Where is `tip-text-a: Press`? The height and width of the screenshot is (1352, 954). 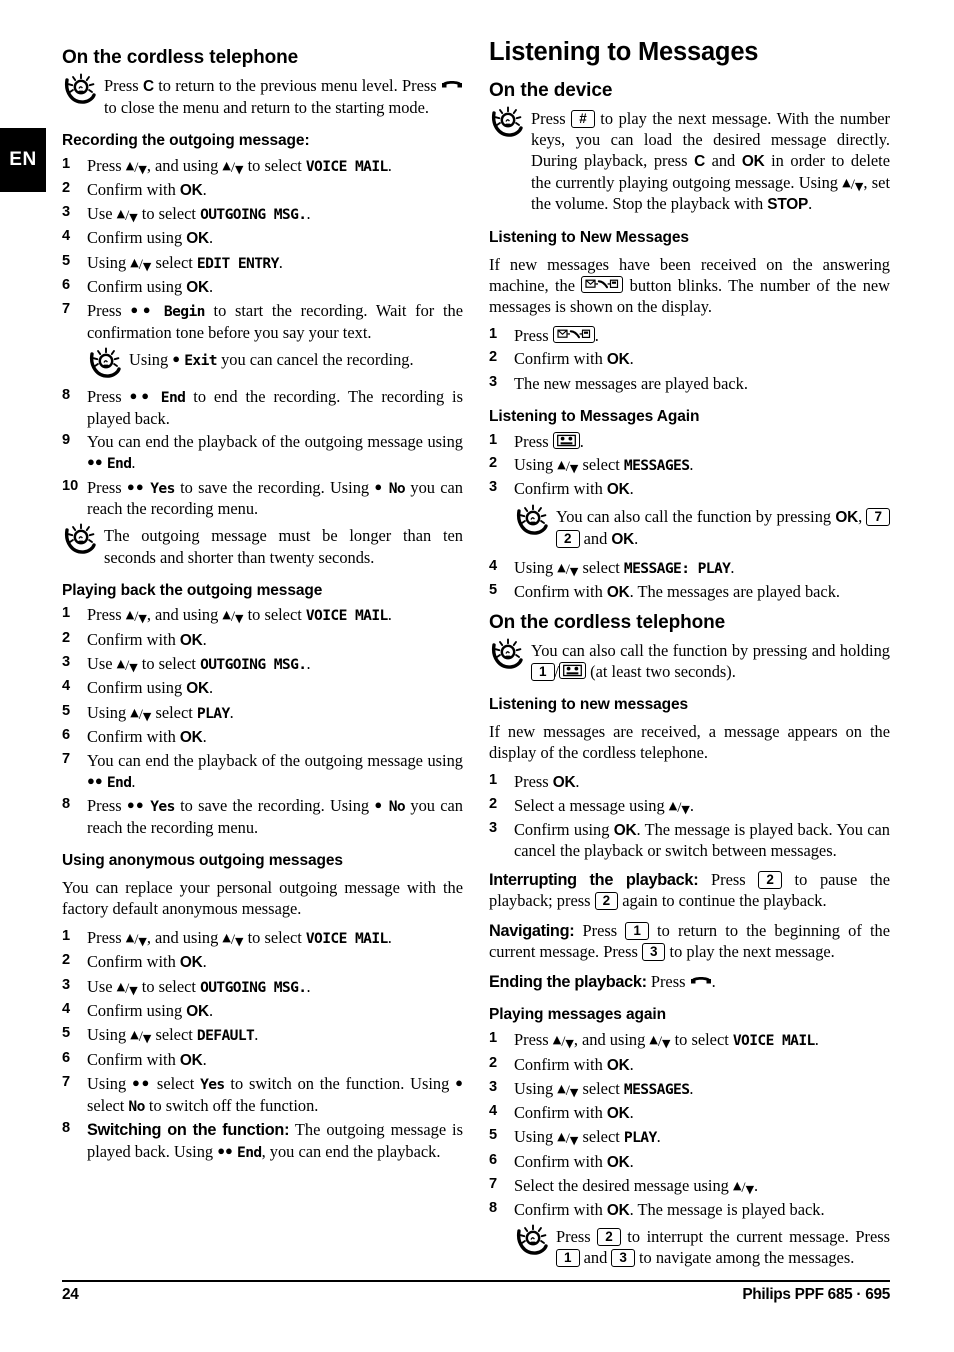 tip-text-a: Press is located at coordinates (123, 85).